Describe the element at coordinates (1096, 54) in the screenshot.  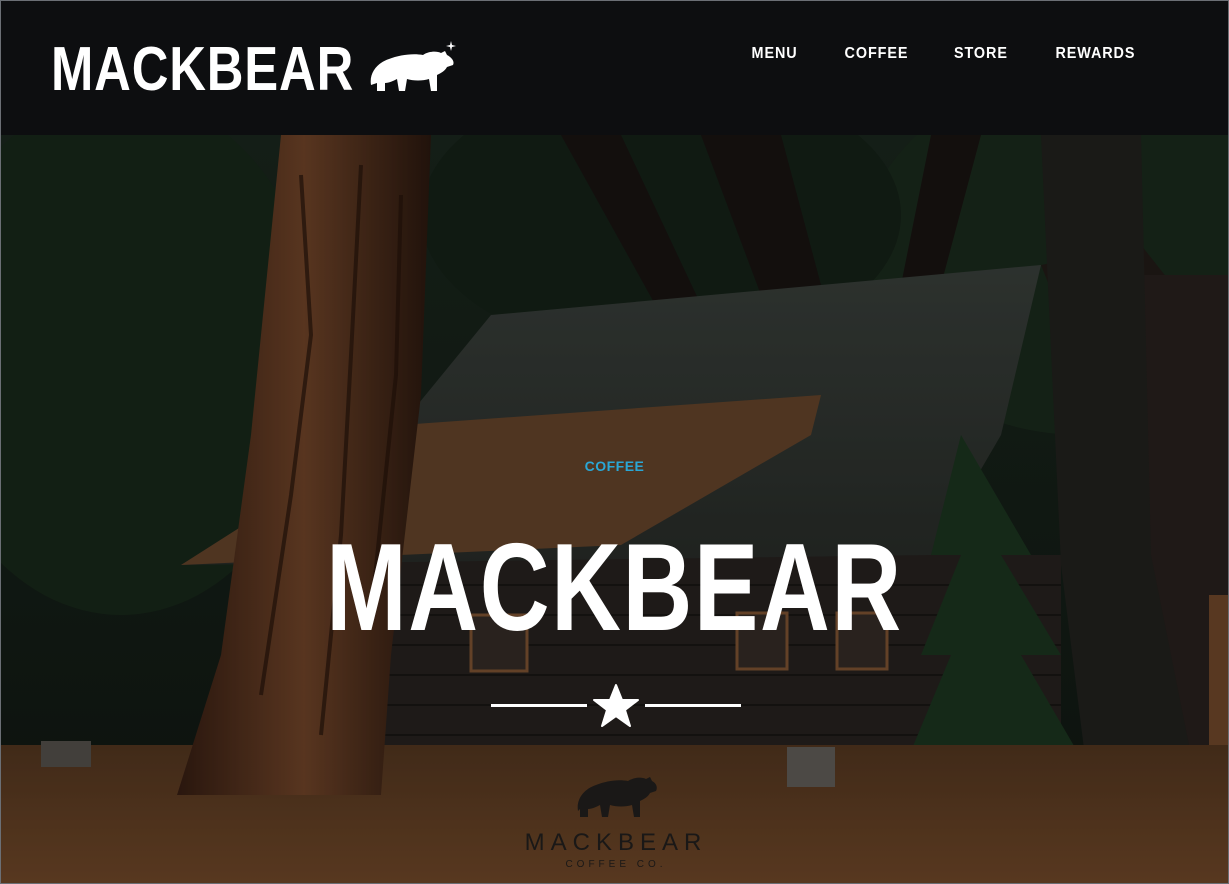
I see `nav-rewards: REWARDS` at that location.